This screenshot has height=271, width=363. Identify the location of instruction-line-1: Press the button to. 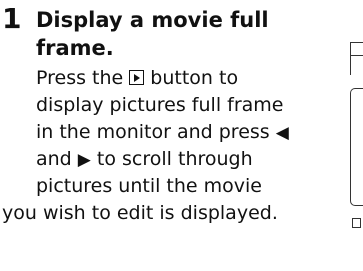
(137, 78).